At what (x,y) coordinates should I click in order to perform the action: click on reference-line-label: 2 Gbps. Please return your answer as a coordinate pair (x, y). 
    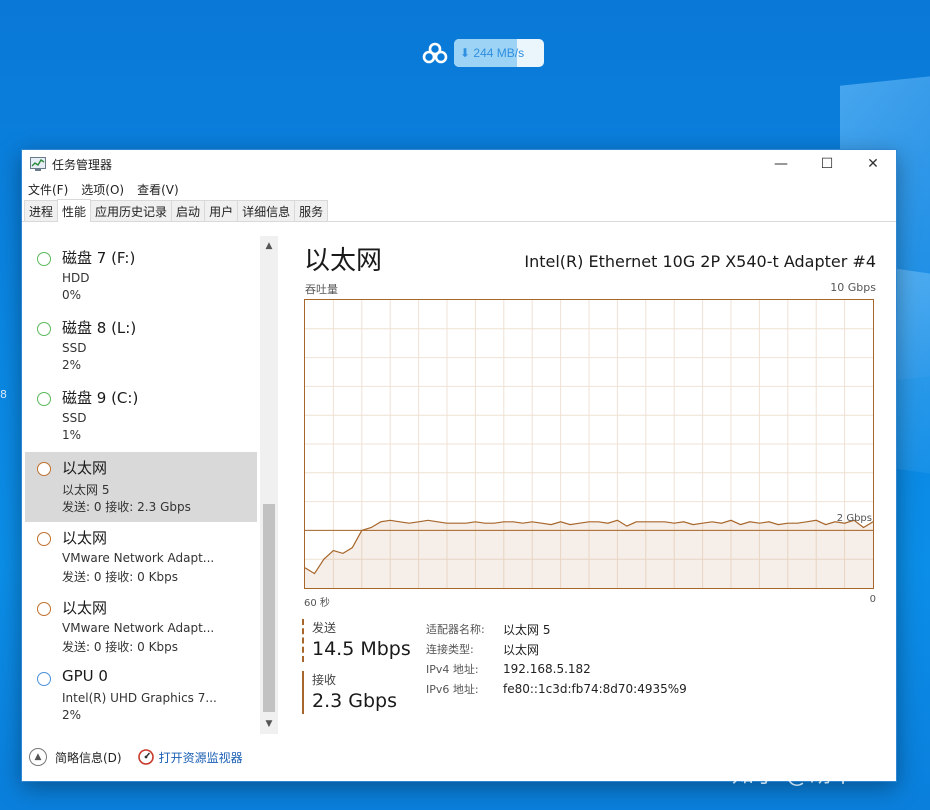
    Looking at the image, I should click on (854, 518).